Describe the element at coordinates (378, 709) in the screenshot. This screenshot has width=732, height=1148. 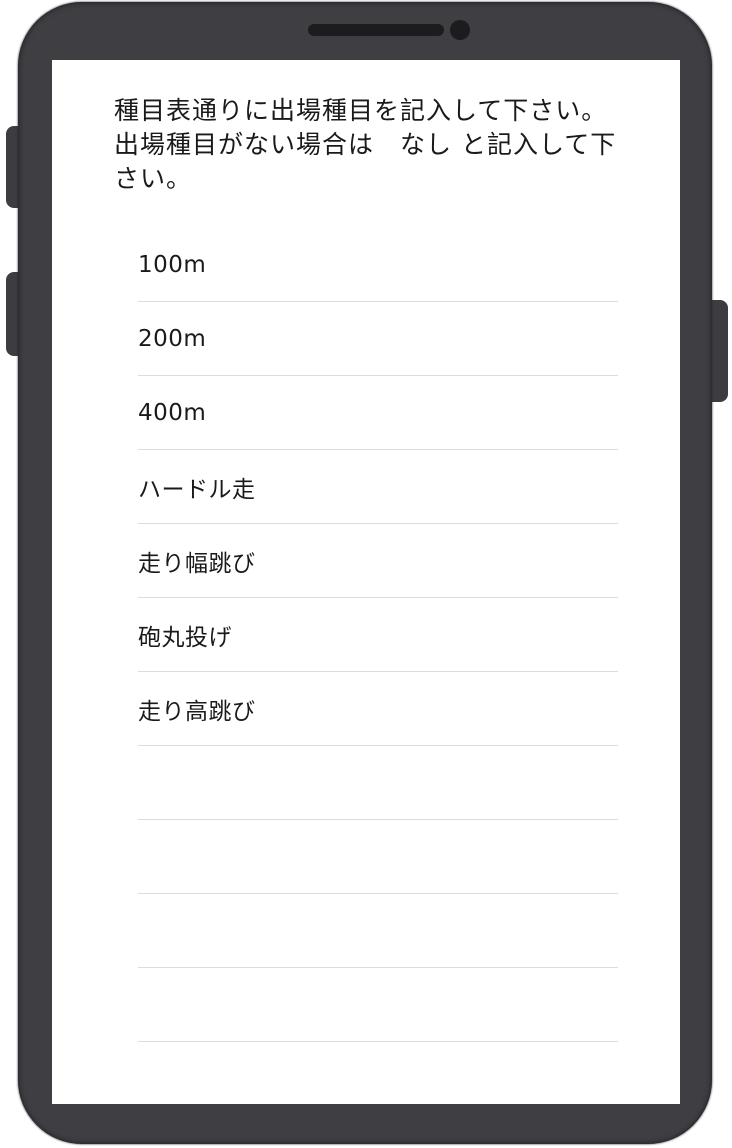
I see `event-field-7: 走り高跳び` at that location.